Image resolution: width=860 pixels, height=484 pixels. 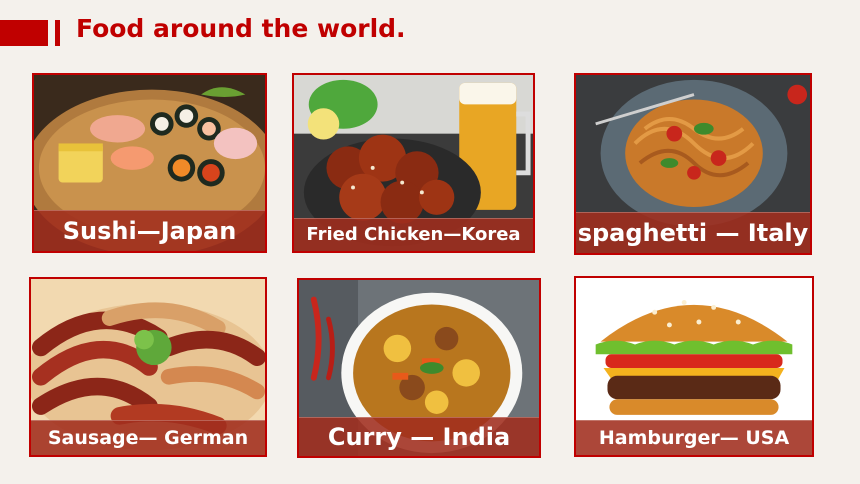 I want to click on card-label: Sausage— German, so click(x=148, y=437).